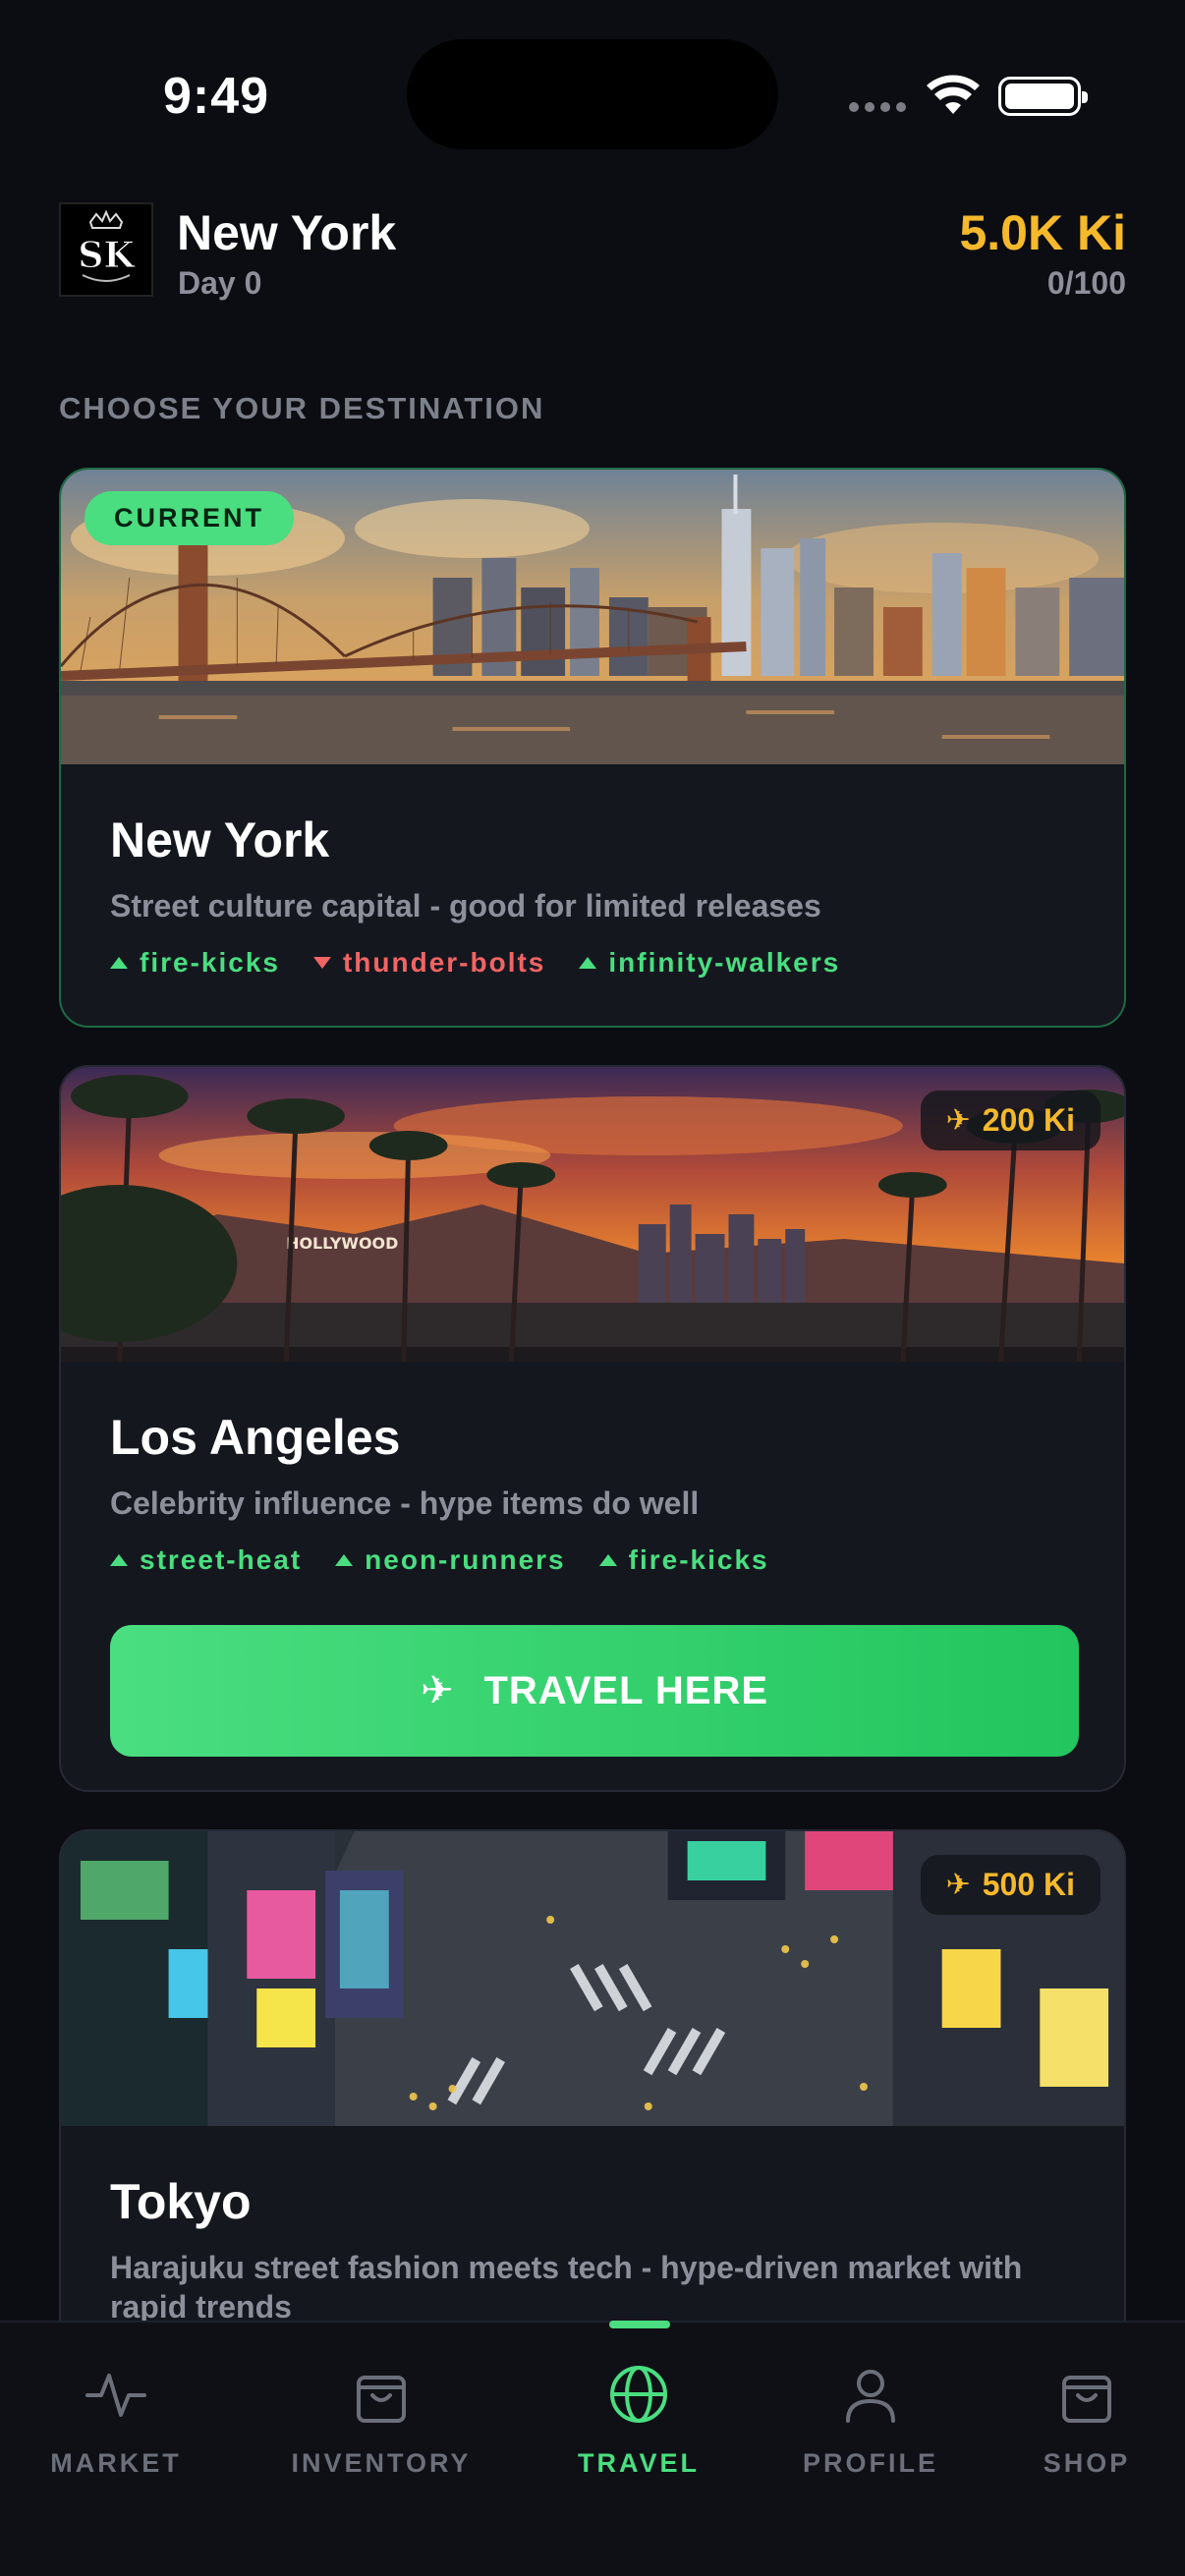 Image resolution: width=1185 pixels, height=2576 pixels. What do you see at coordinates (116, 2395) in the screenshot?
I see `activity-icon` at bounding box center [116, 2395].